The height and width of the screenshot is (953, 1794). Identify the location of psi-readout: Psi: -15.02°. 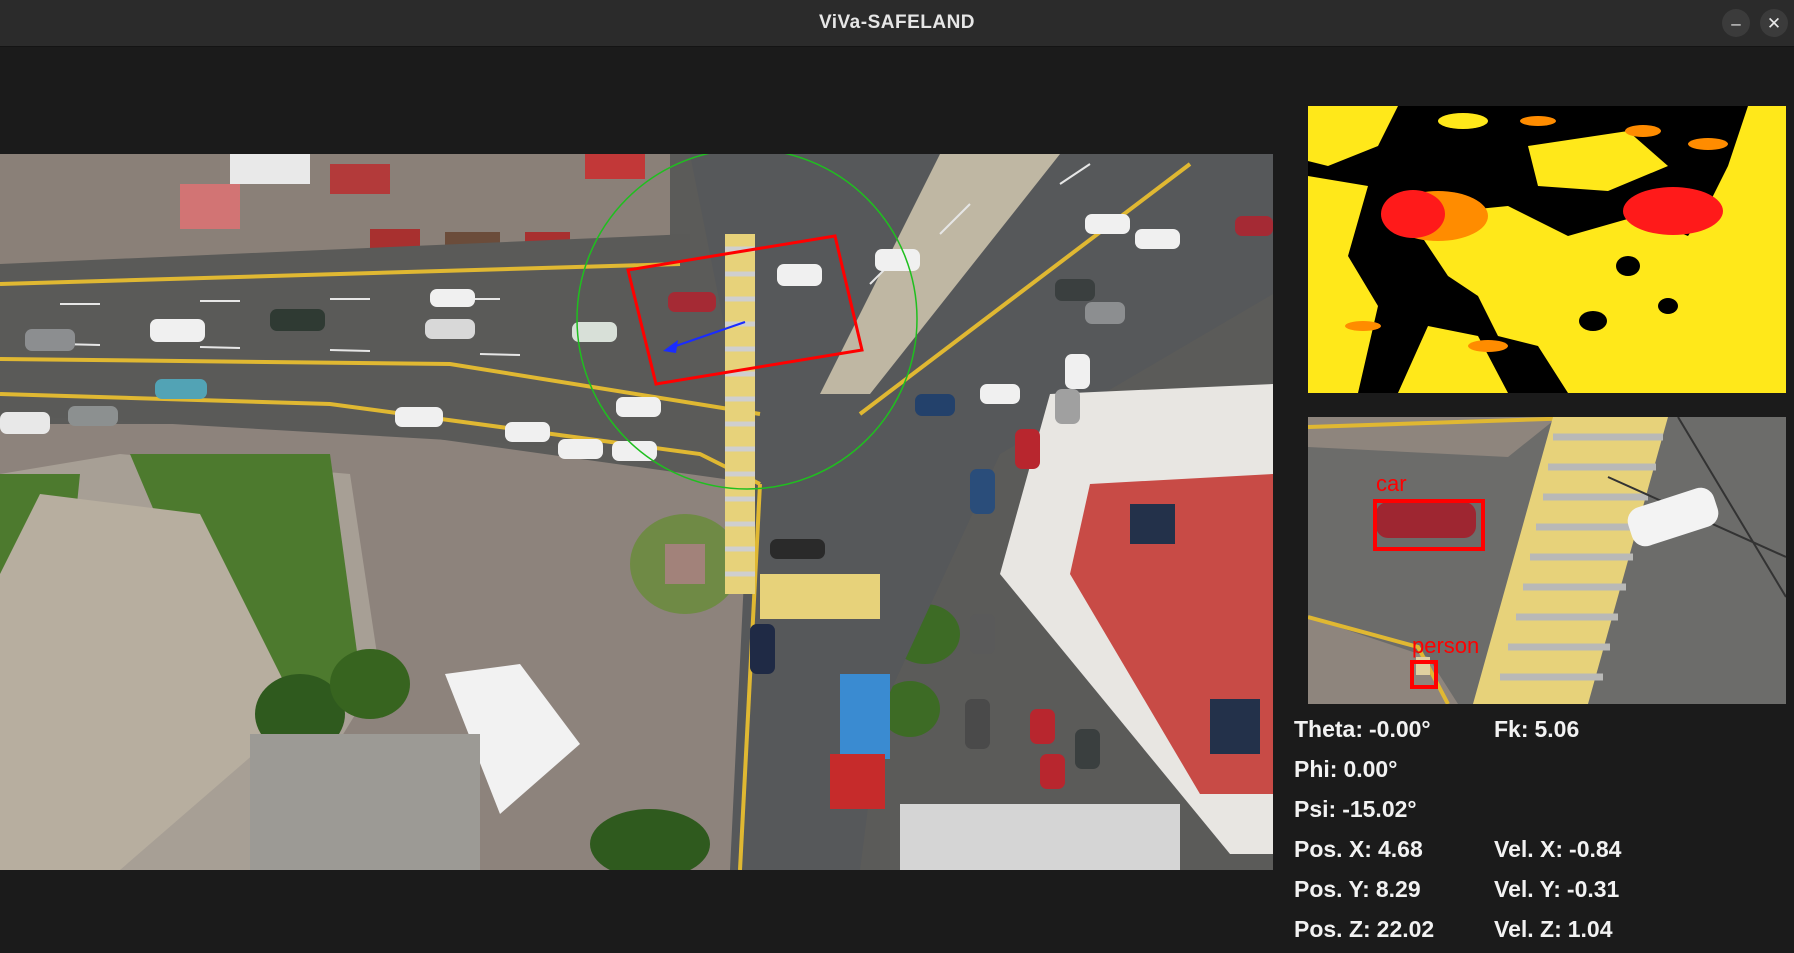
(1355, 809).